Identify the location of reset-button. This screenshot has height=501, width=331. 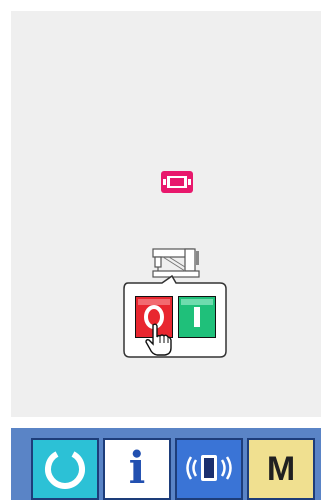
(65, 469).